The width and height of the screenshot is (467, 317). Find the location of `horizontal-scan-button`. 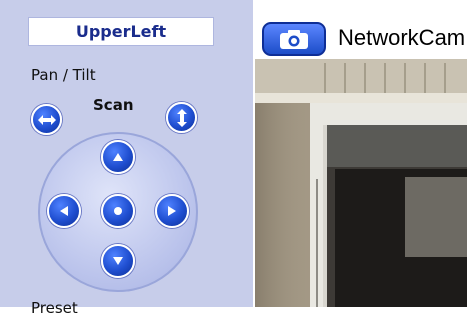

horizontal-scan-button is located at coordinates (46, 119).